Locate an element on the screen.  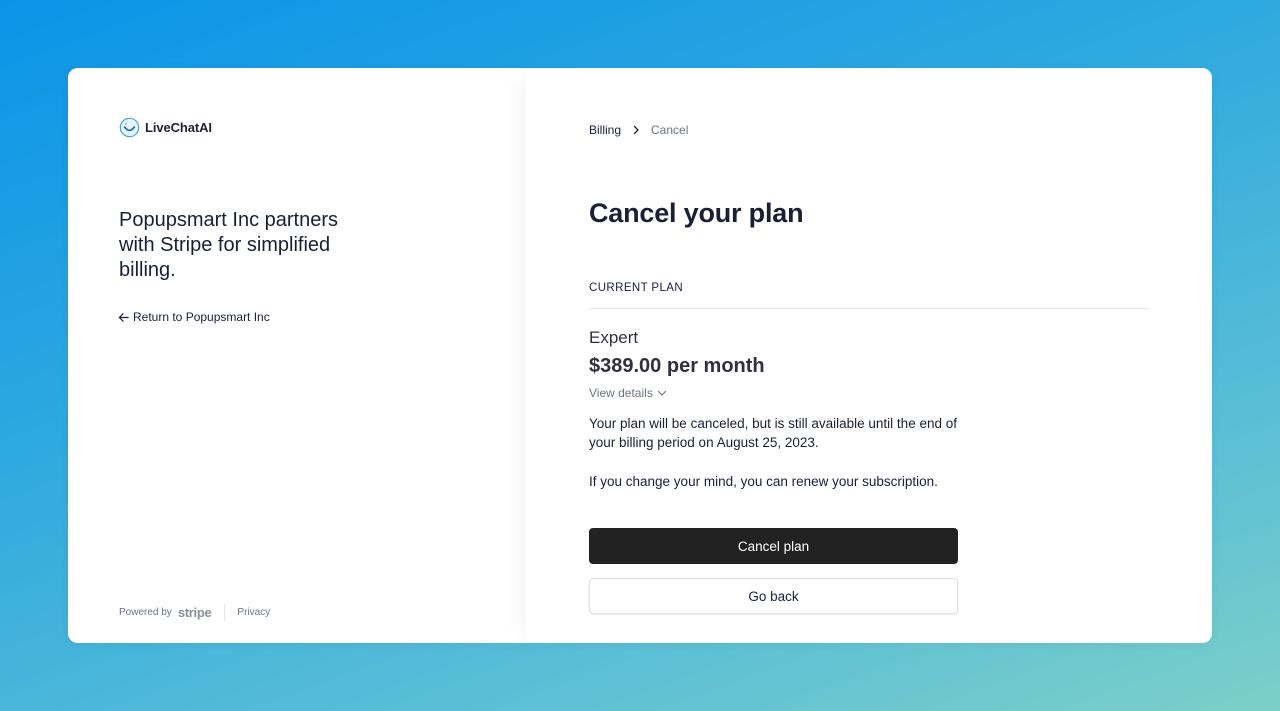
footer: Powered by stripe Privacy is located at coordinates (194, 612).